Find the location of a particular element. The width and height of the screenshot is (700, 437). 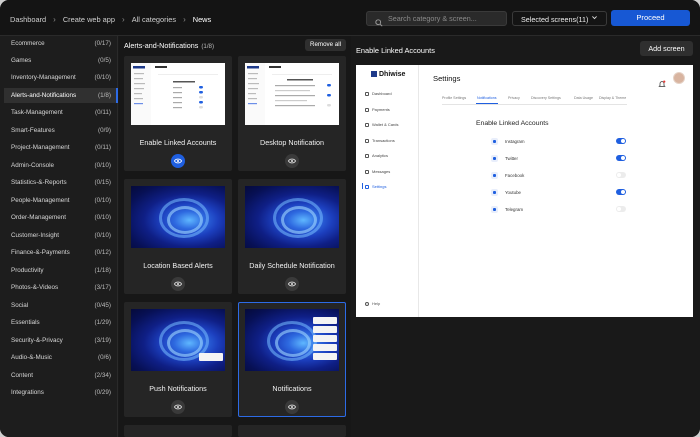

screen-card-label: Location Based Alerts is located at coordinates (178, 265).